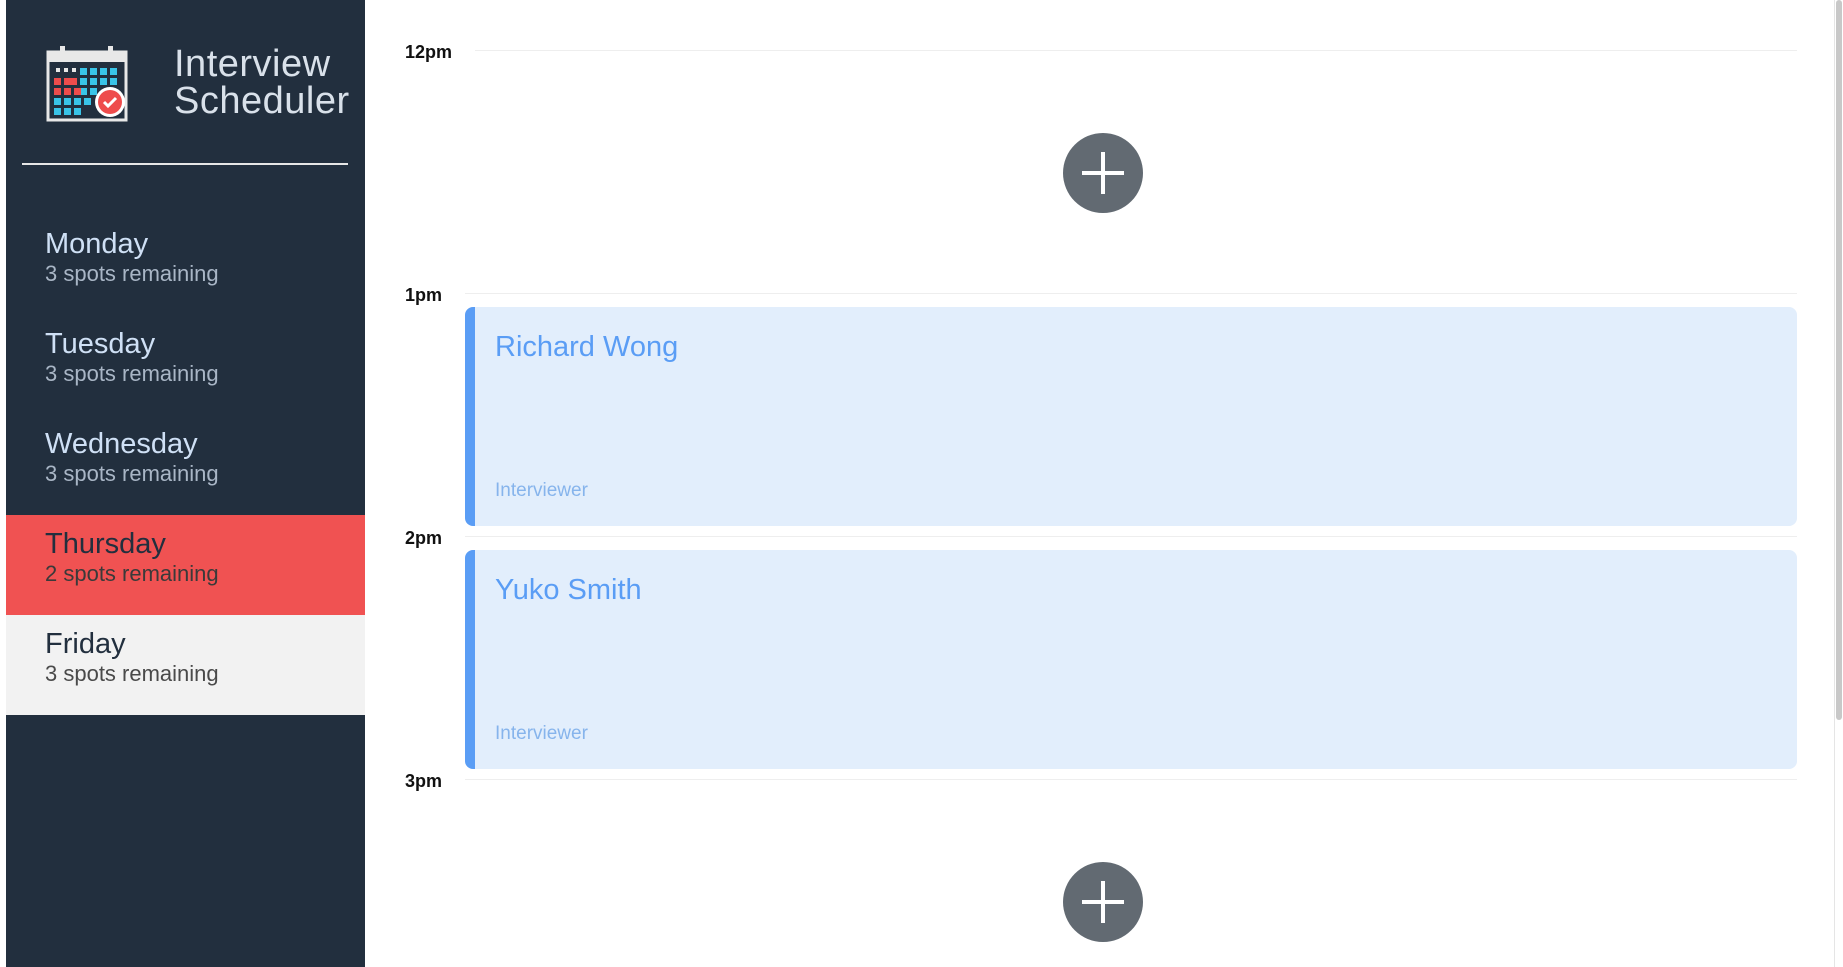  Describe the element at coordinates (121, 444) in the screenshot. I see `day-name: Wednesday` at that location.